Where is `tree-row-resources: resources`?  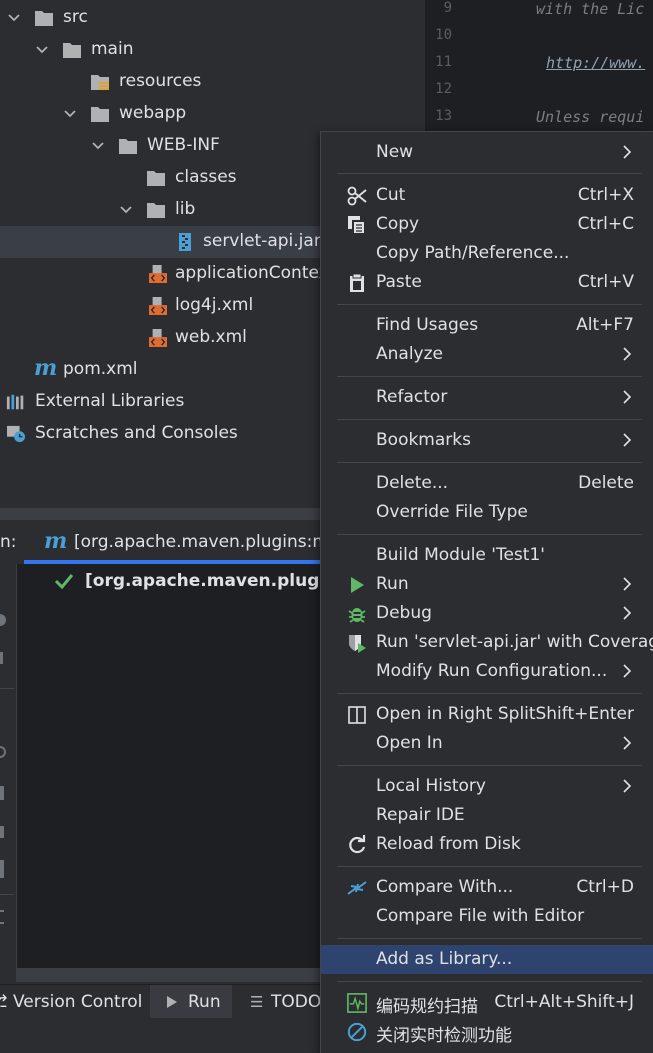
tree-row-resources: resources is located at coordinates (212, 82).